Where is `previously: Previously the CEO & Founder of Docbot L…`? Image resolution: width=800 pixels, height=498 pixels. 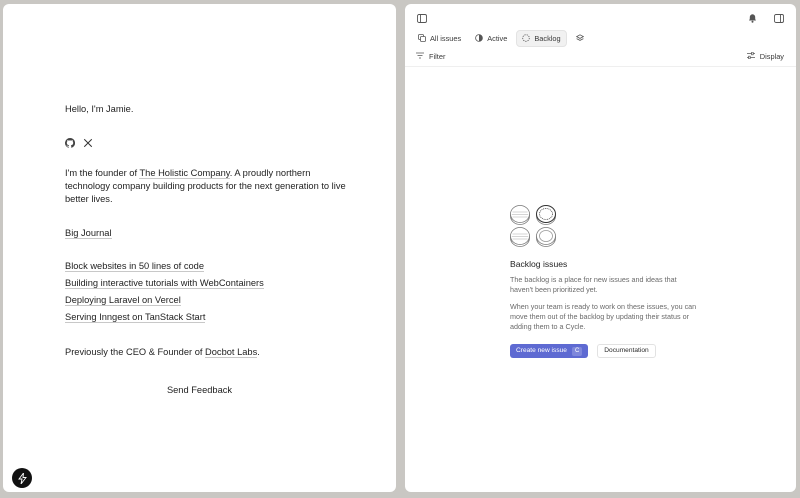 previously: Previously the CEO & Founder of Docbot L… is located at coordinates (210, 352).